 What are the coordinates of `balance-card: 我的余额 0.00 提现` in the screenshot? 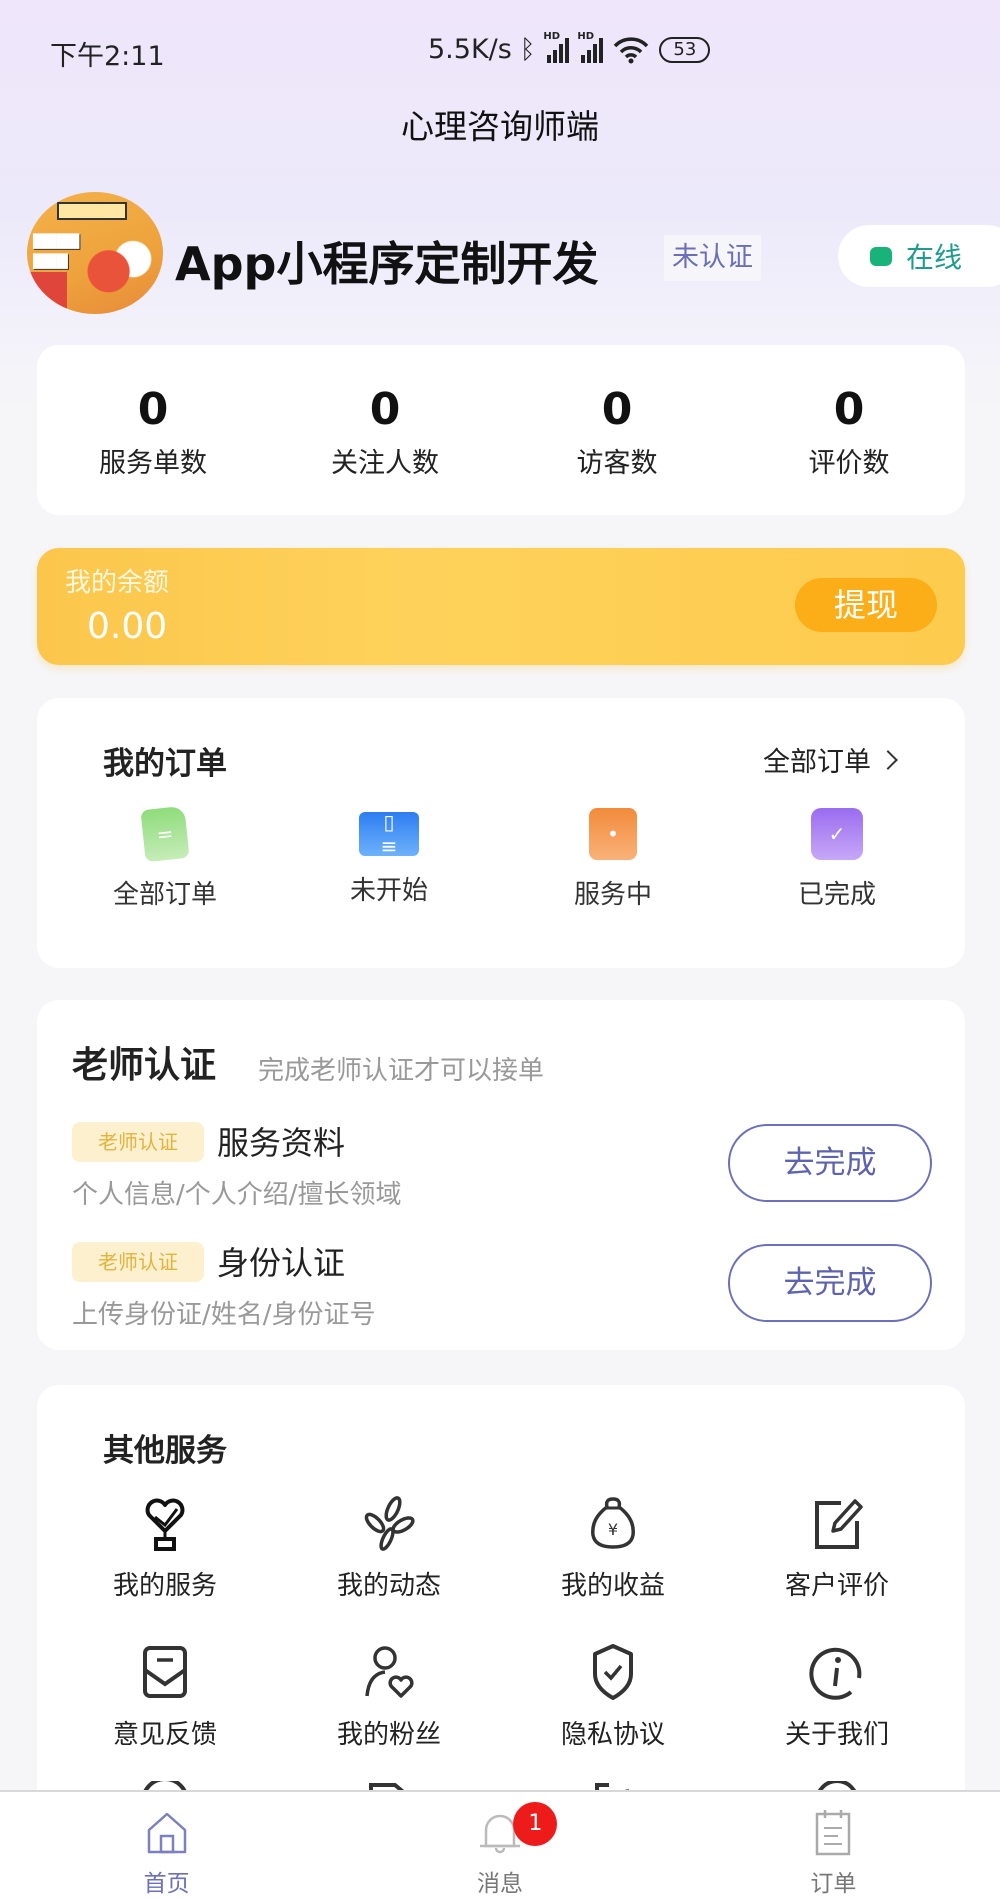 It's located at (501, 606).